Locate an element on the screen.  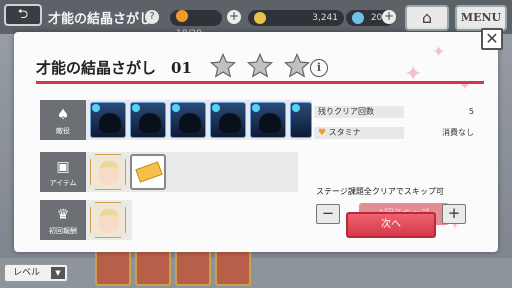
dialog-title: 才能の結晶さがし 01 is located at coordinates (114, 68).